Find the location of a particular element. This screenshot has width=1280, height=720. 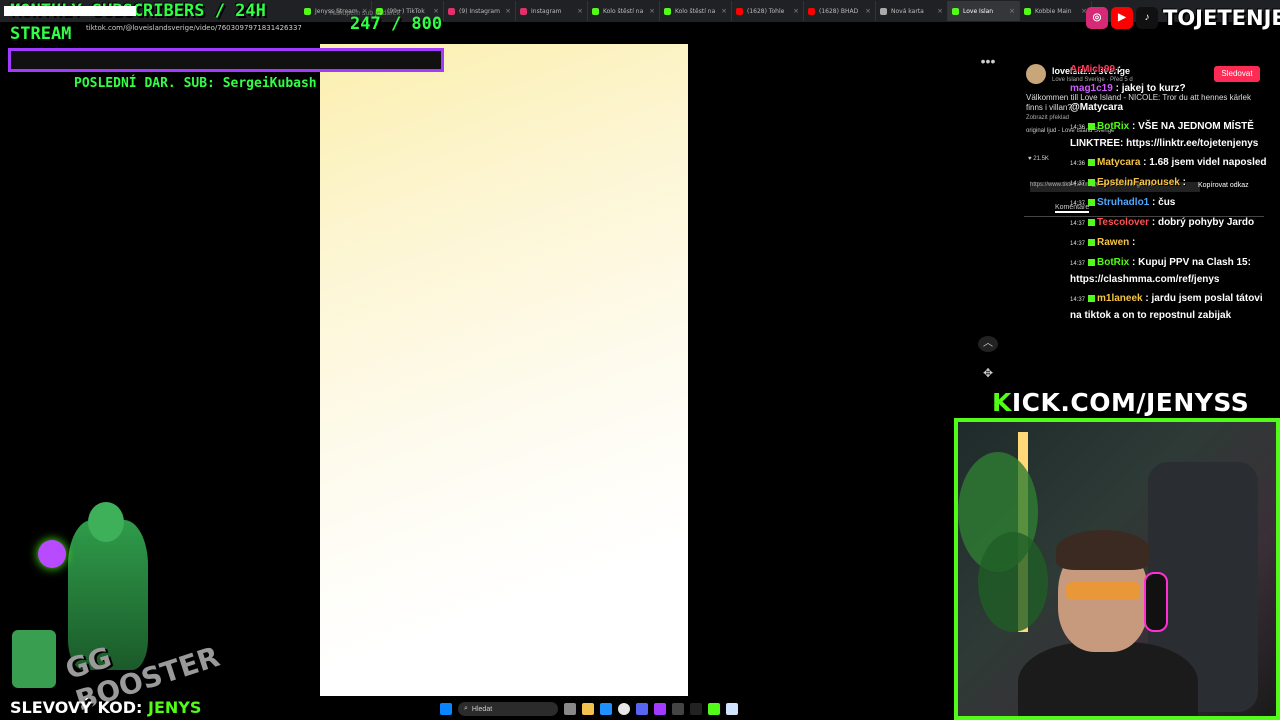

cursor-icon: ✥ is located at coordinates (988, 373).